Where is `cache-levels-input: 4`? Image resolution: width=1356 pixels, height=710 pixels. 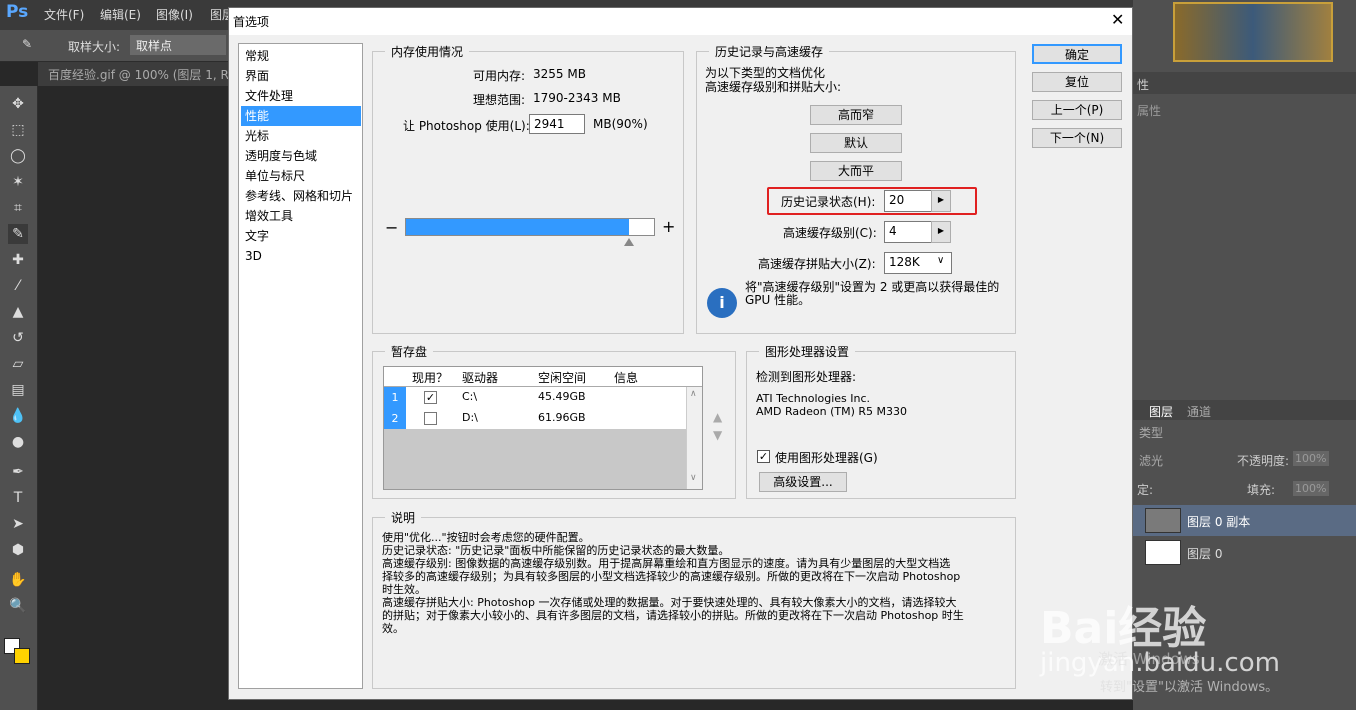
cache-levels-input: 4 is located at coordinates (908, 232).